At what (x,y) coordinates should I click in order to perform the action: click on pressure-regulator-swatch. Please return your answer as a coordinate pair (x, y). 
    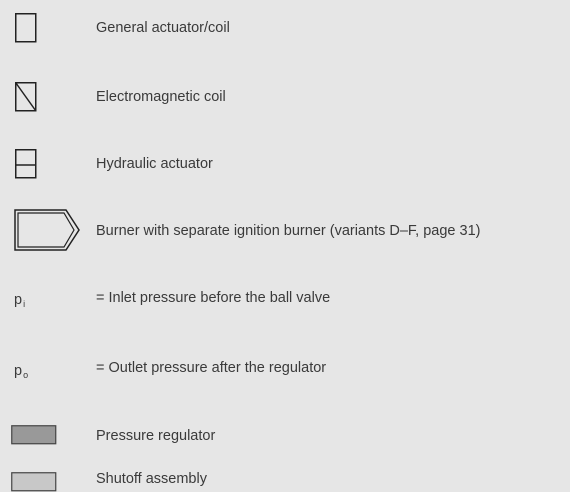
    Looking at the image, I should click on (34, 435).